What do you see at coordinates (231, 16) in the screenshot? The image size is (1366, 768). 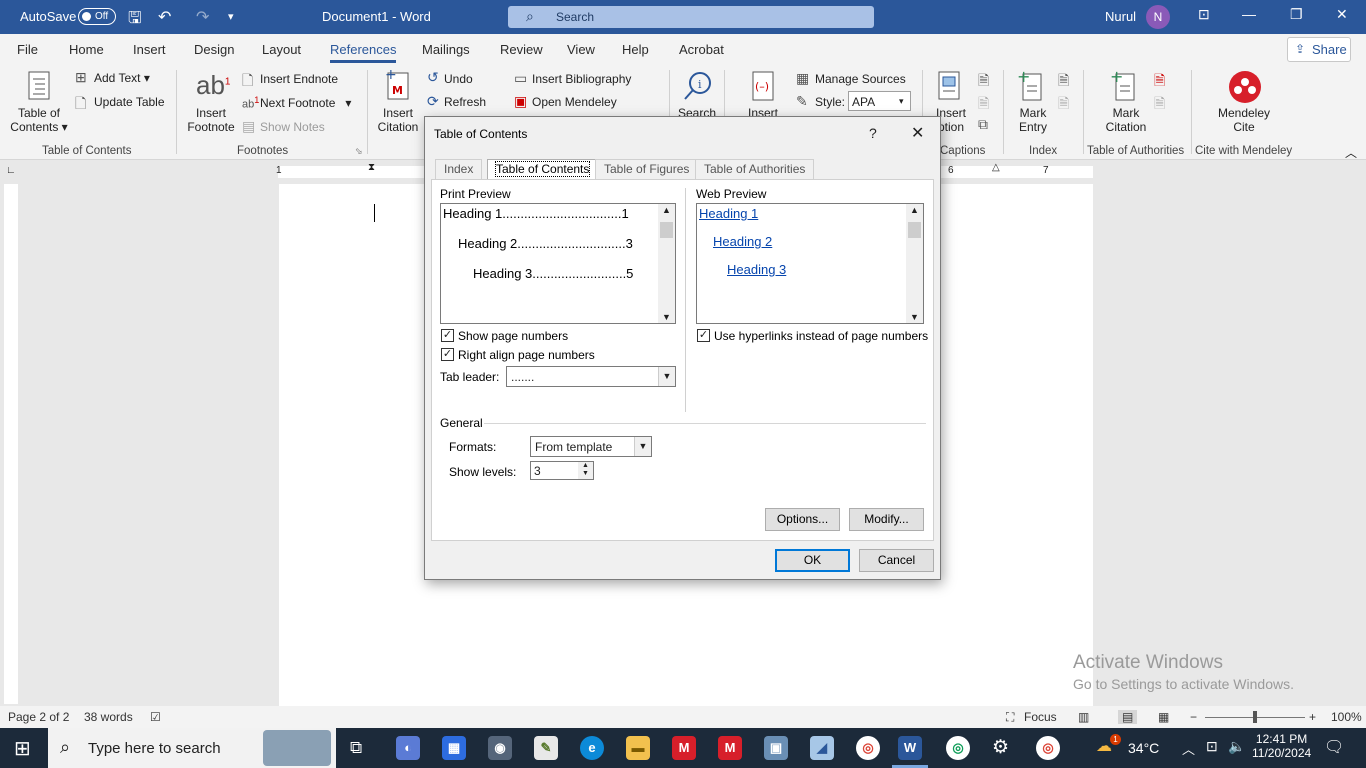 I see `customize-qat-icon: ▾` at bounding box center [231, 16].